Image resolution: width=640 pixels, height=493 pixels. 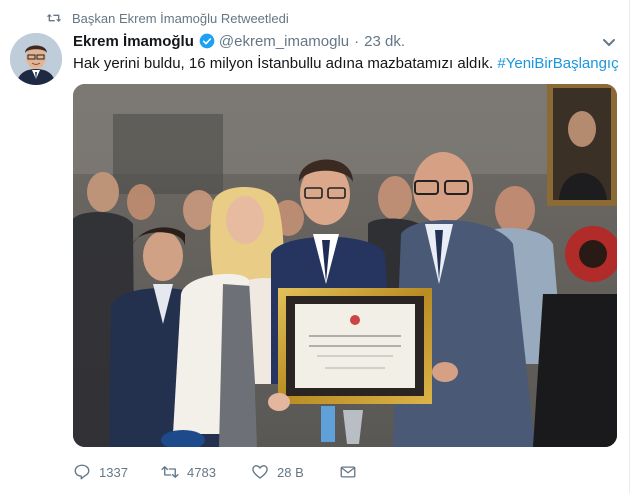 What do you see at coordinates (82, 472) in the screenshot?
I see `reply-icon` at bounding box center [82, 472].